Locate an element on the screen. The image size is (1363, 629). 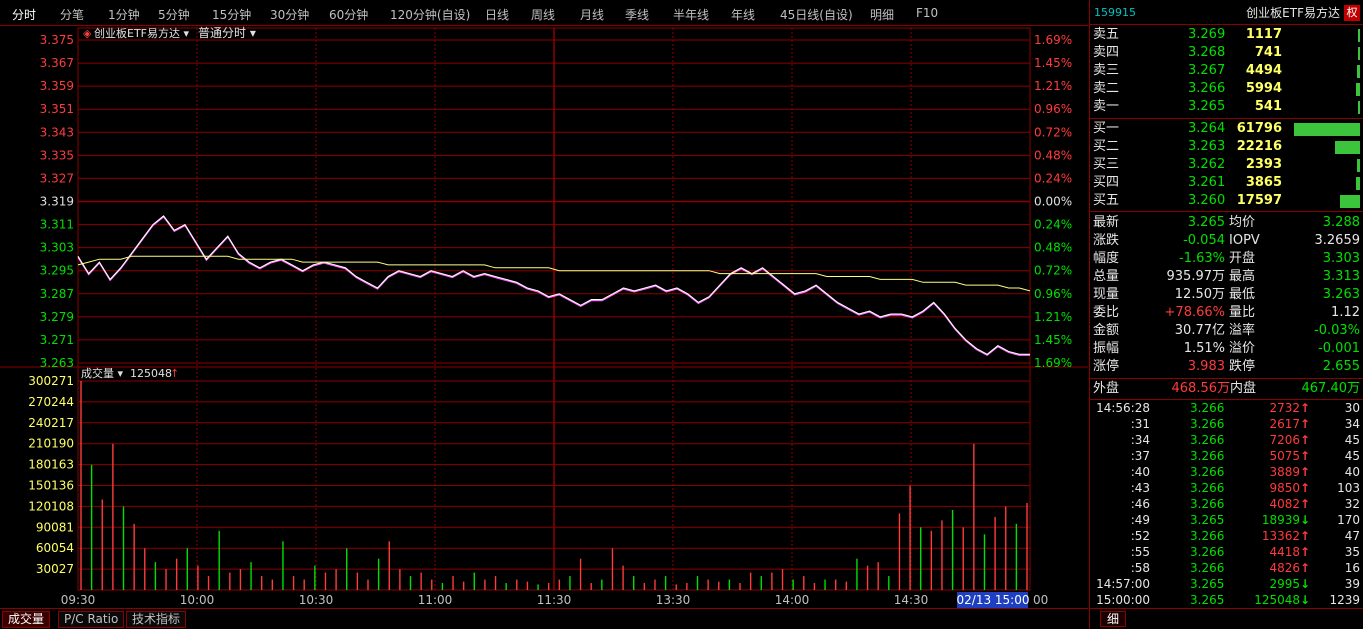
tick-row: 14:56:28 3.266 2732 ↑ 30 is located at coordinates (1226, 408).